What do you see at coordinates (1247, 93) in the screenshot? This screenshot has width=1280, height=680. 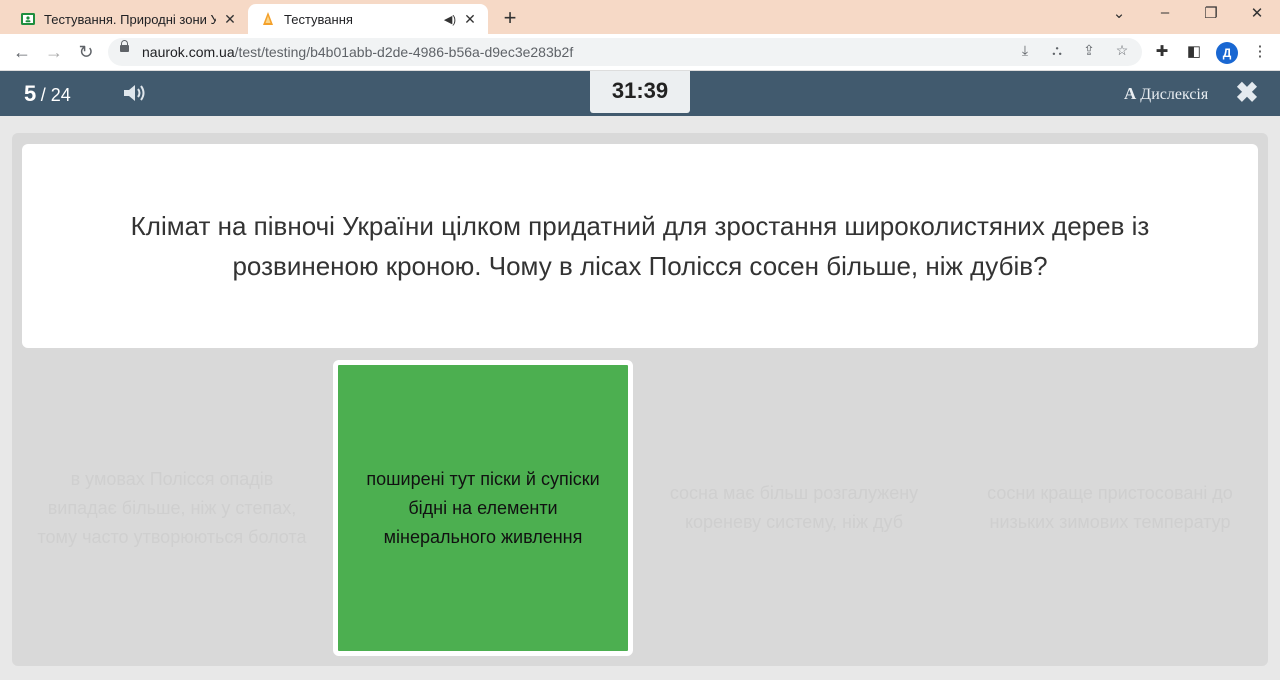 I see `close-quiz-icon: ✖` at bounding box center [1247, 93].